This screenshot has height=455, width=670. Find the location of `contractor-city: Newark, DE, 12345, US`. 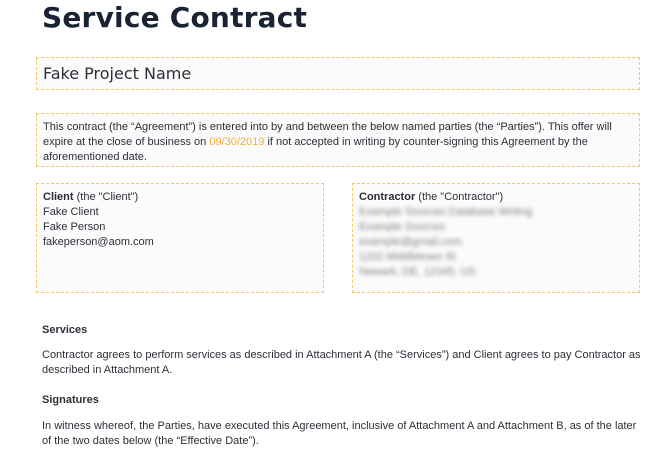

contractor-city: Newark, DE, 12345, US is located at coordinates (417, 272).